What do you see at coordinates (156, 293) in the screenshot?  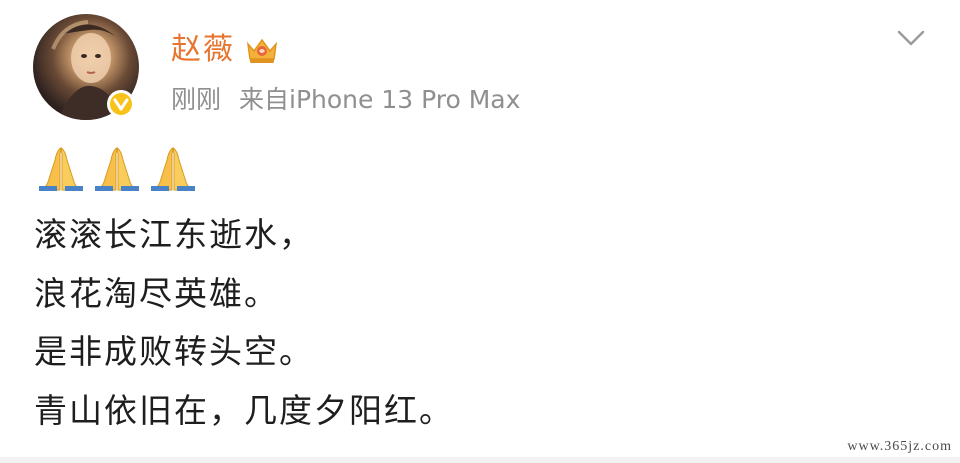 I see `post-text-line: 浪花淘尽英雄。` at bounding box center [156, 293].